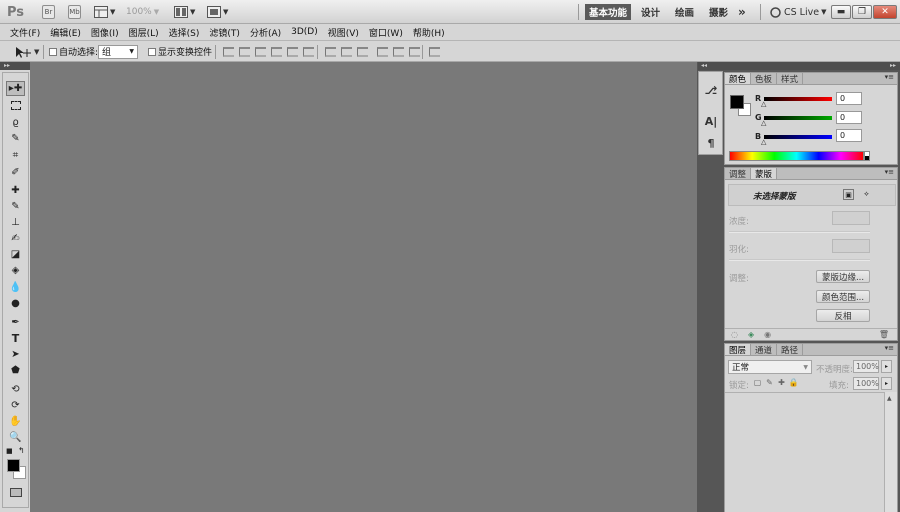 This screenshot has width=900, height=512. What do you see at coordinates (15, 206) in the screenshot?
I see `brush-tool: ✎` at bounding box center [15, 206].